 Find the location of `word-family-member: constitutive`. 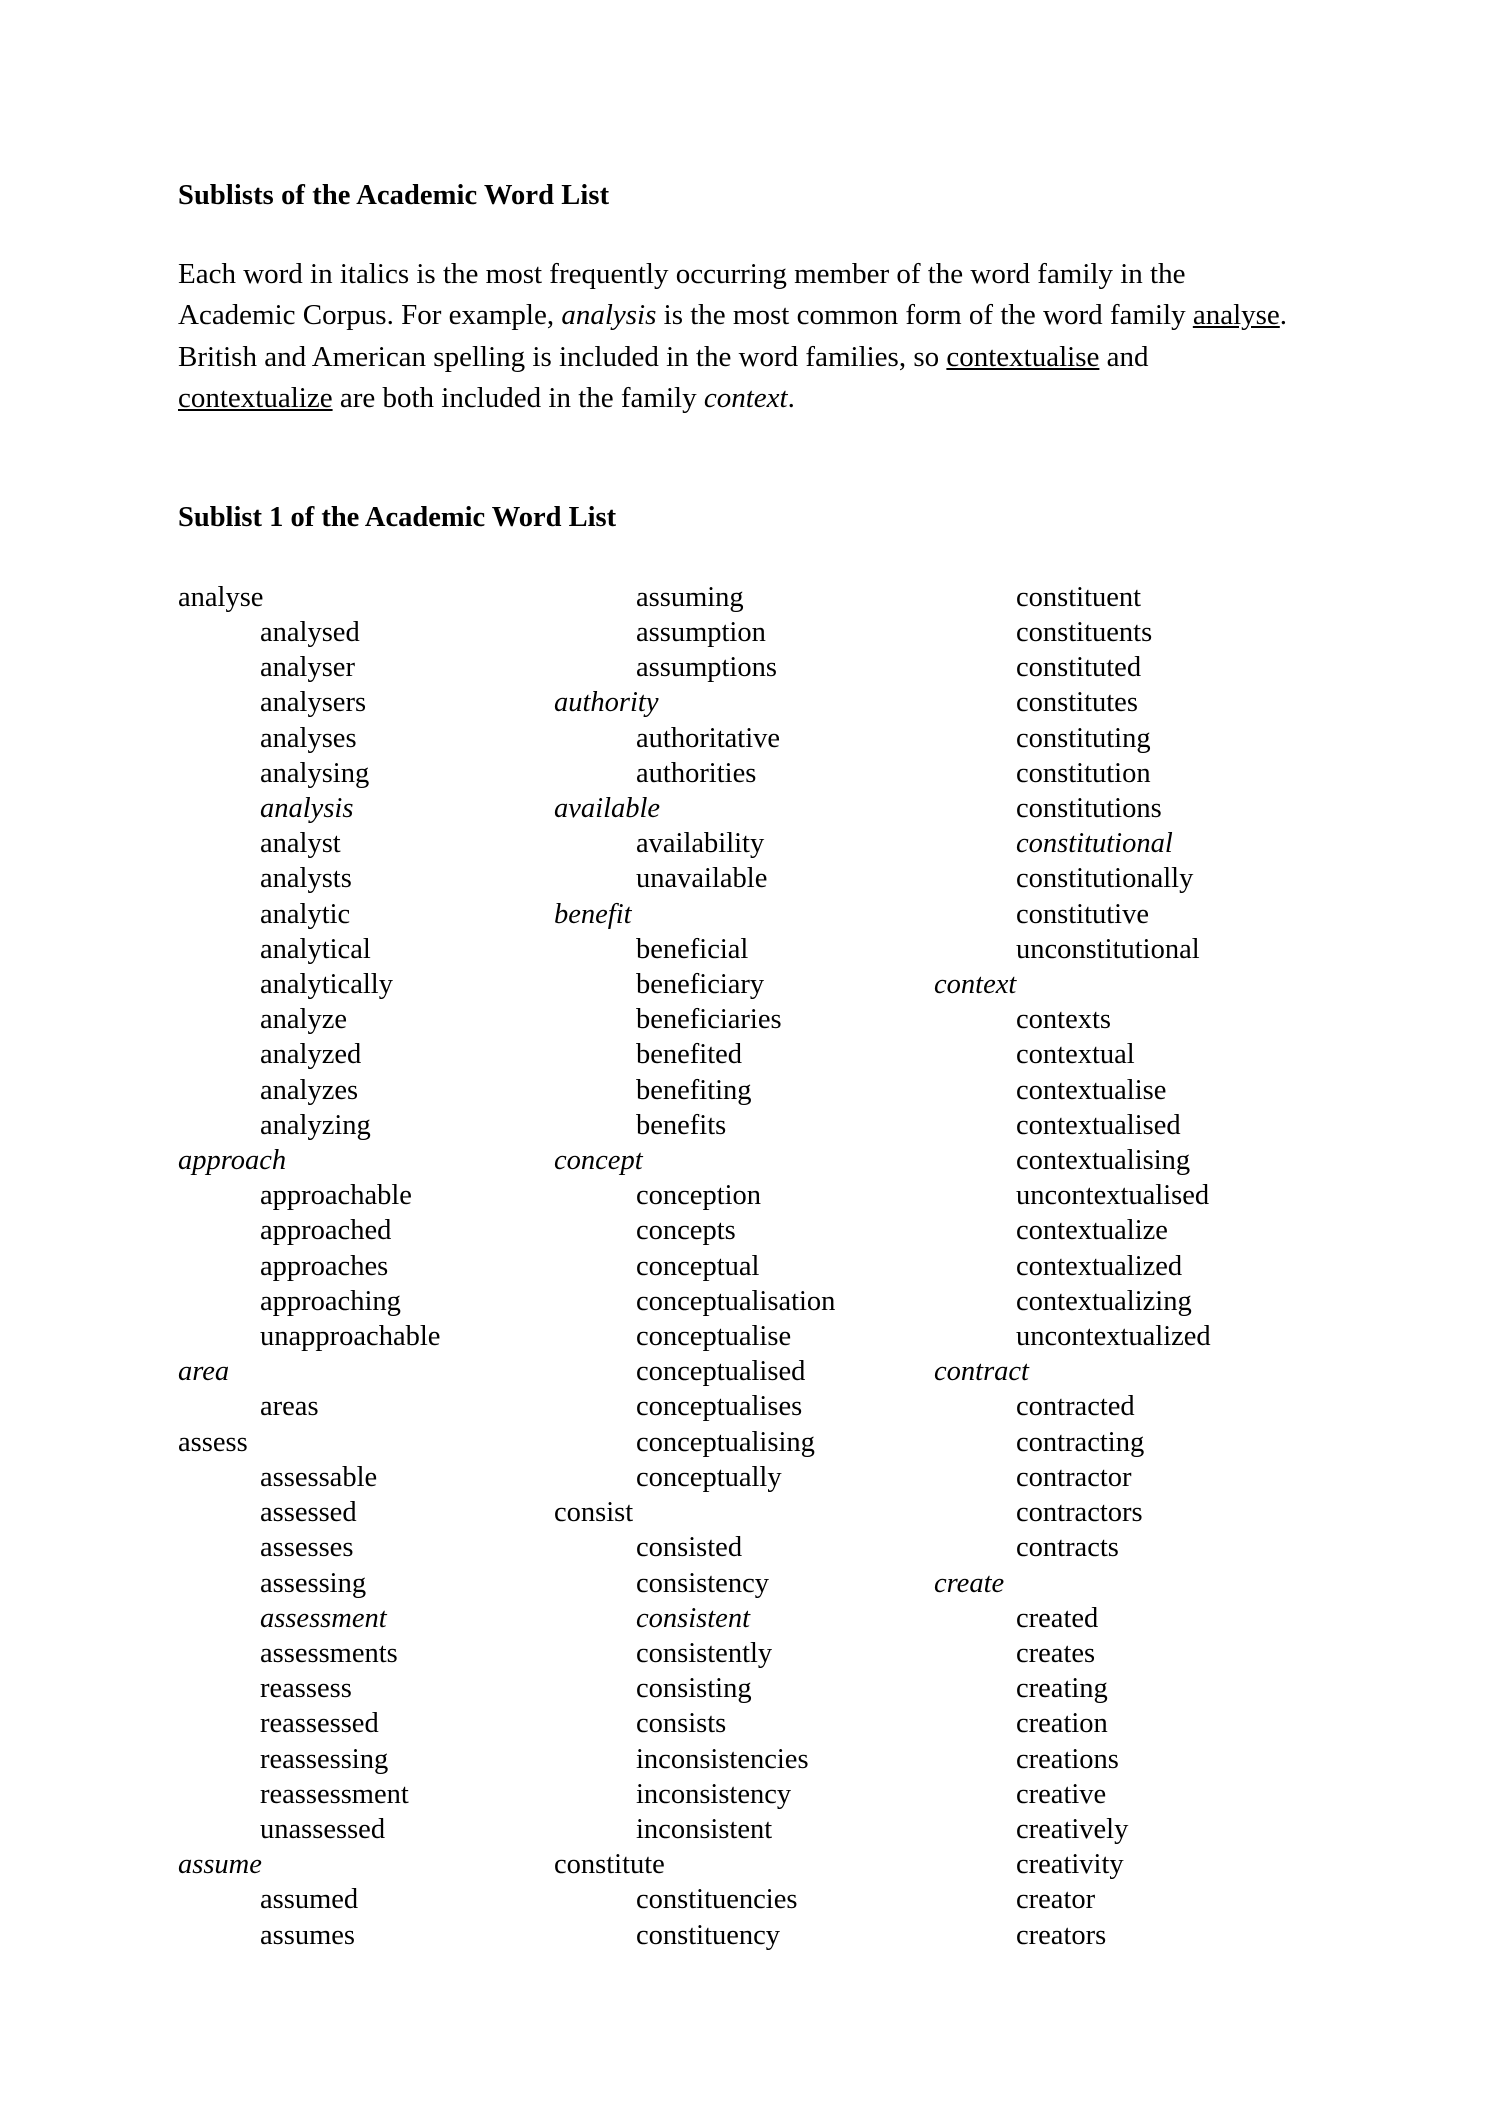

word-family-member: constitutive is located at coordinates (1082, 914).